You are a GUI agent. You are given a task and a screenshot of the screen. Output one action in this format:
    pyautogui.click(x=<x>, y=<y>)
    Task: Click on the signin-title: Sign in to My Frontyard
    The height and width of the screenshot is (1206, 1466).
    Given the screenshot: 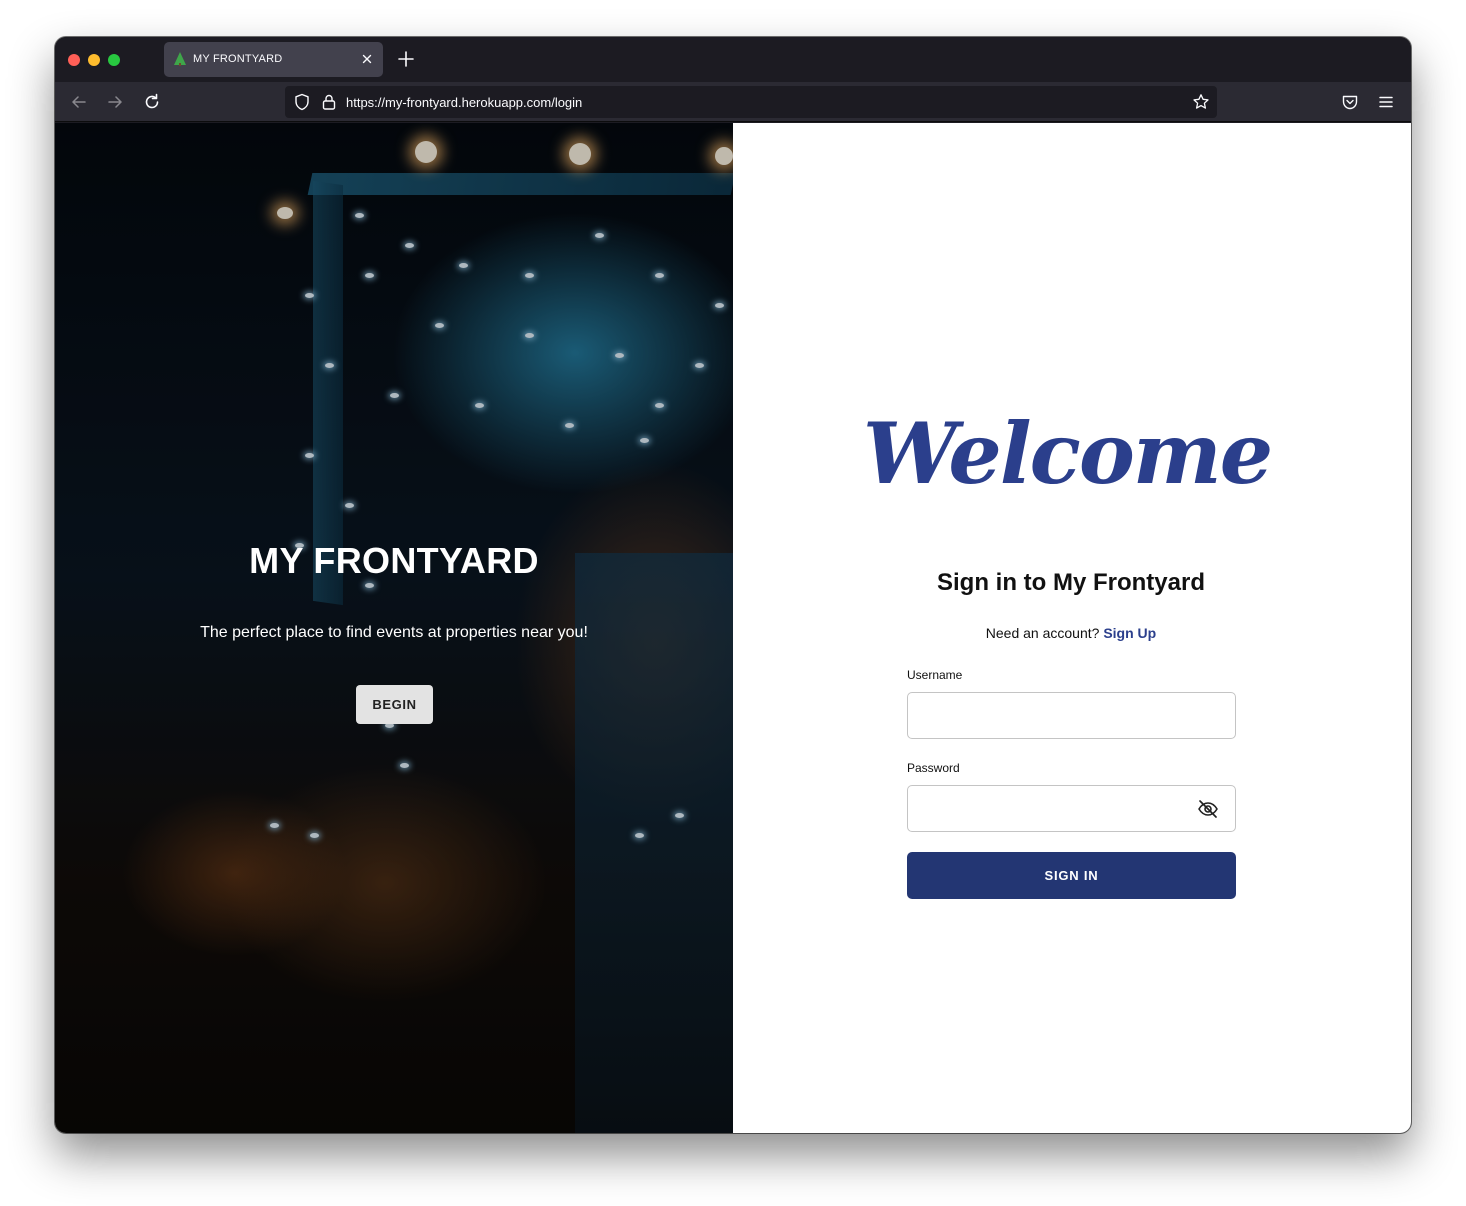 What is the action you would take?
    pyautogui.click(x=1071, y=582)
    